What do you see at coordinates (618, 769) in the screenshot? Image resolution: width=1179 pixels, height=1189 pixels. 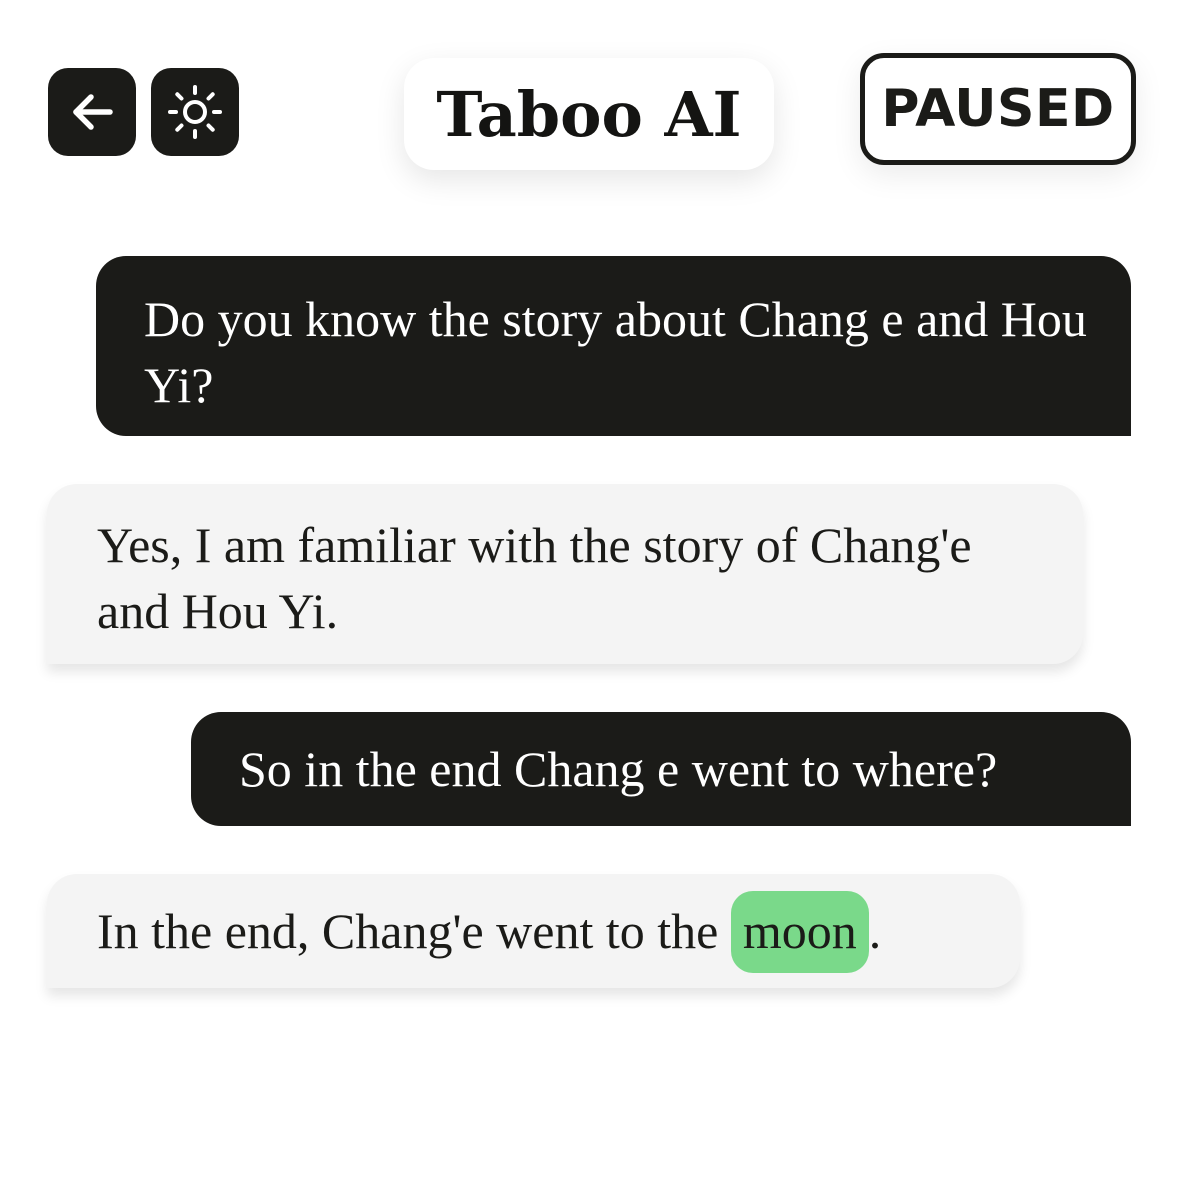 I see `message-text: So in the end Chang e went to where?` at bounding box center [618, 769].